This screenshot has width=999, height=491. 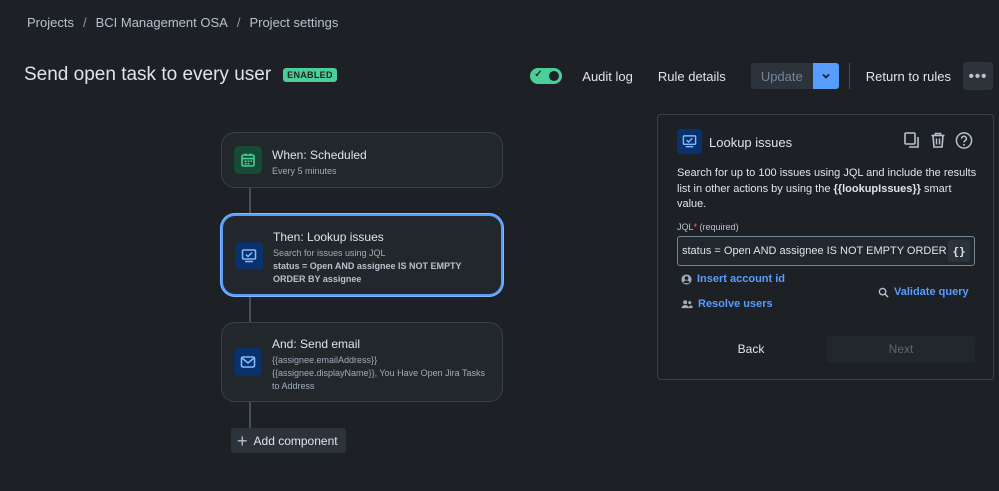 I want to click on more-actions-button: •••, so click(x=978, y=76).